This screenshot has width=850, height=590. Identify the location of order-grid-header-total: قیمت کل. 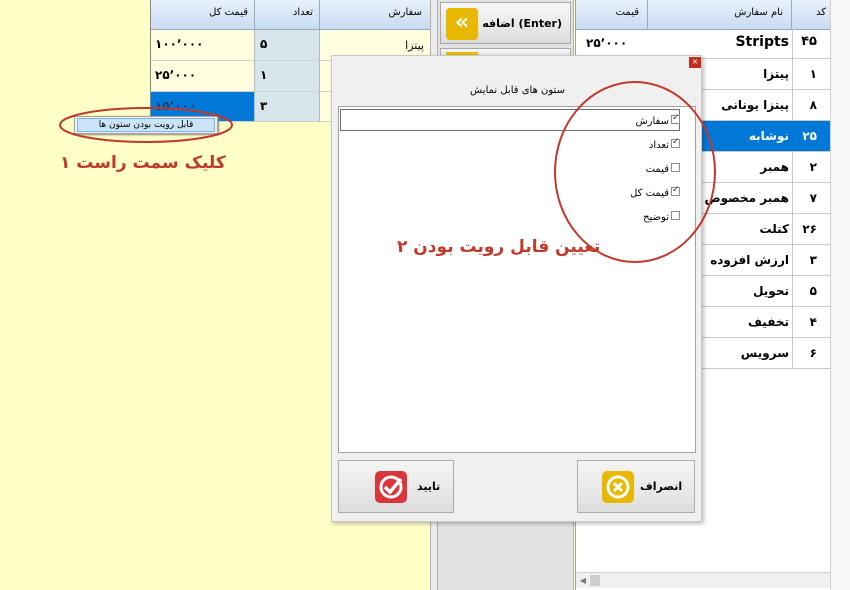
(203, 15).